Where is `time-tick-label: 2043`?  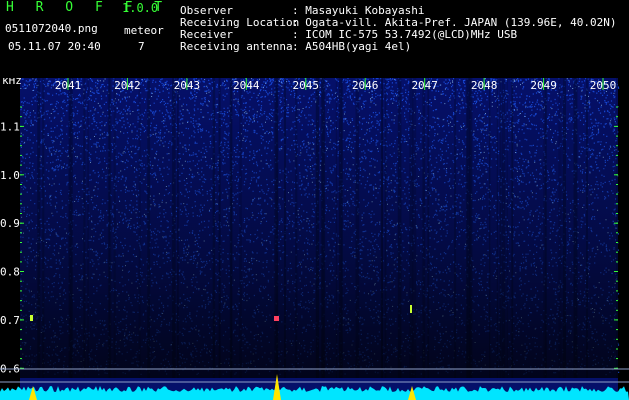
time-tick-label: 2043 is located at coordinates (187, 85).